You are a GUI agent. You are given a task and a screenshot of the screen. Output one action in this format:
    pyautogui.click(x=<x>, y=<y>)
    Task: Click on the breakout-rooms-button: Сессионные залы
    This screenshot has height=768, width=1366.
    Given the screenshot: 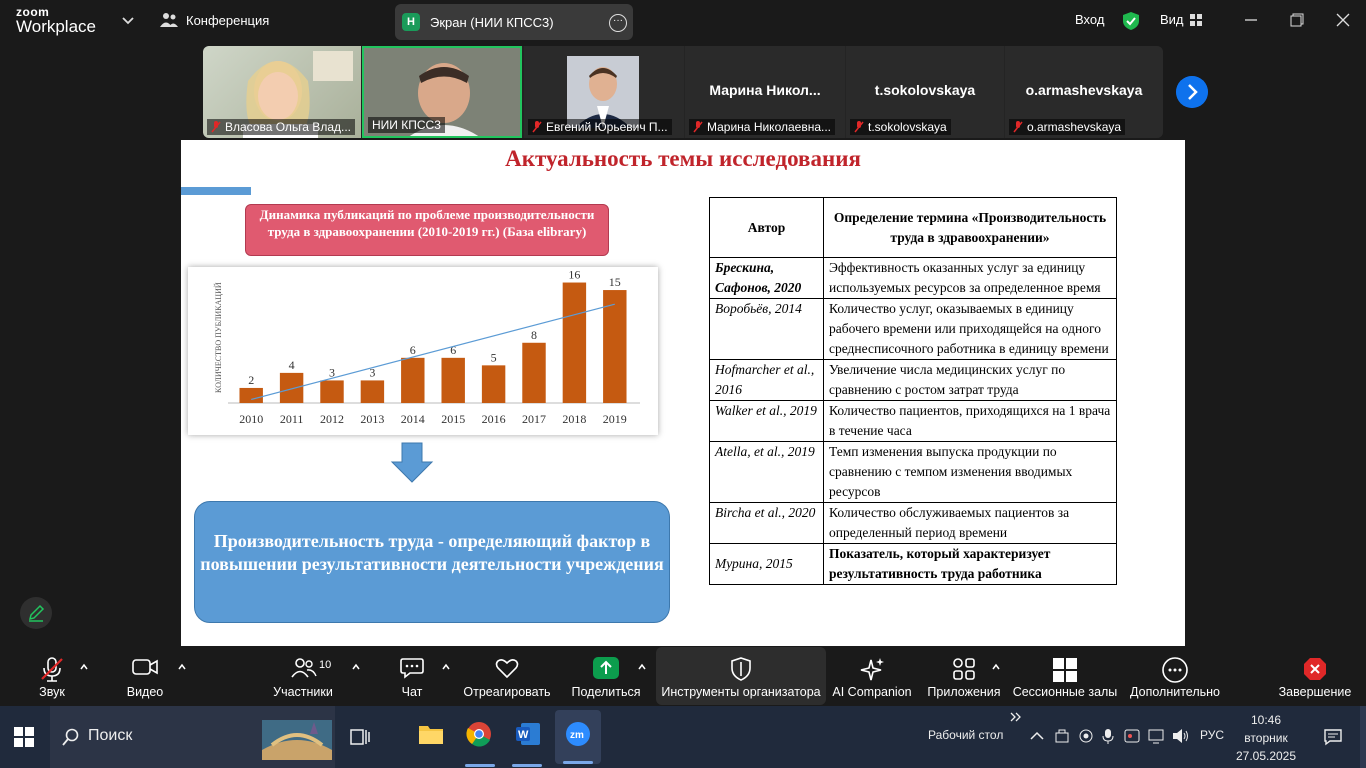 What is the action you would take?
    pyautogui.click(x=1065, y=676)
    